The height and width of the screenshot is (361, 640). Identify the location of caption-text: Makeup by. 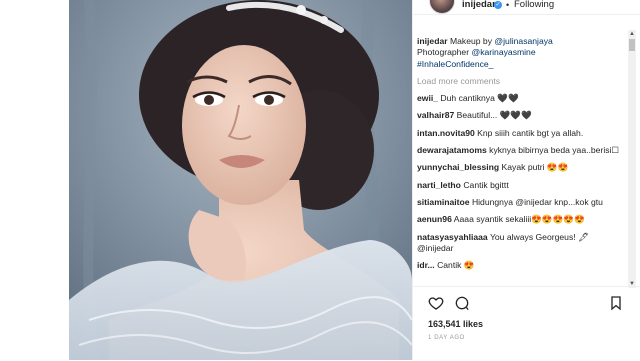
(471, 41).